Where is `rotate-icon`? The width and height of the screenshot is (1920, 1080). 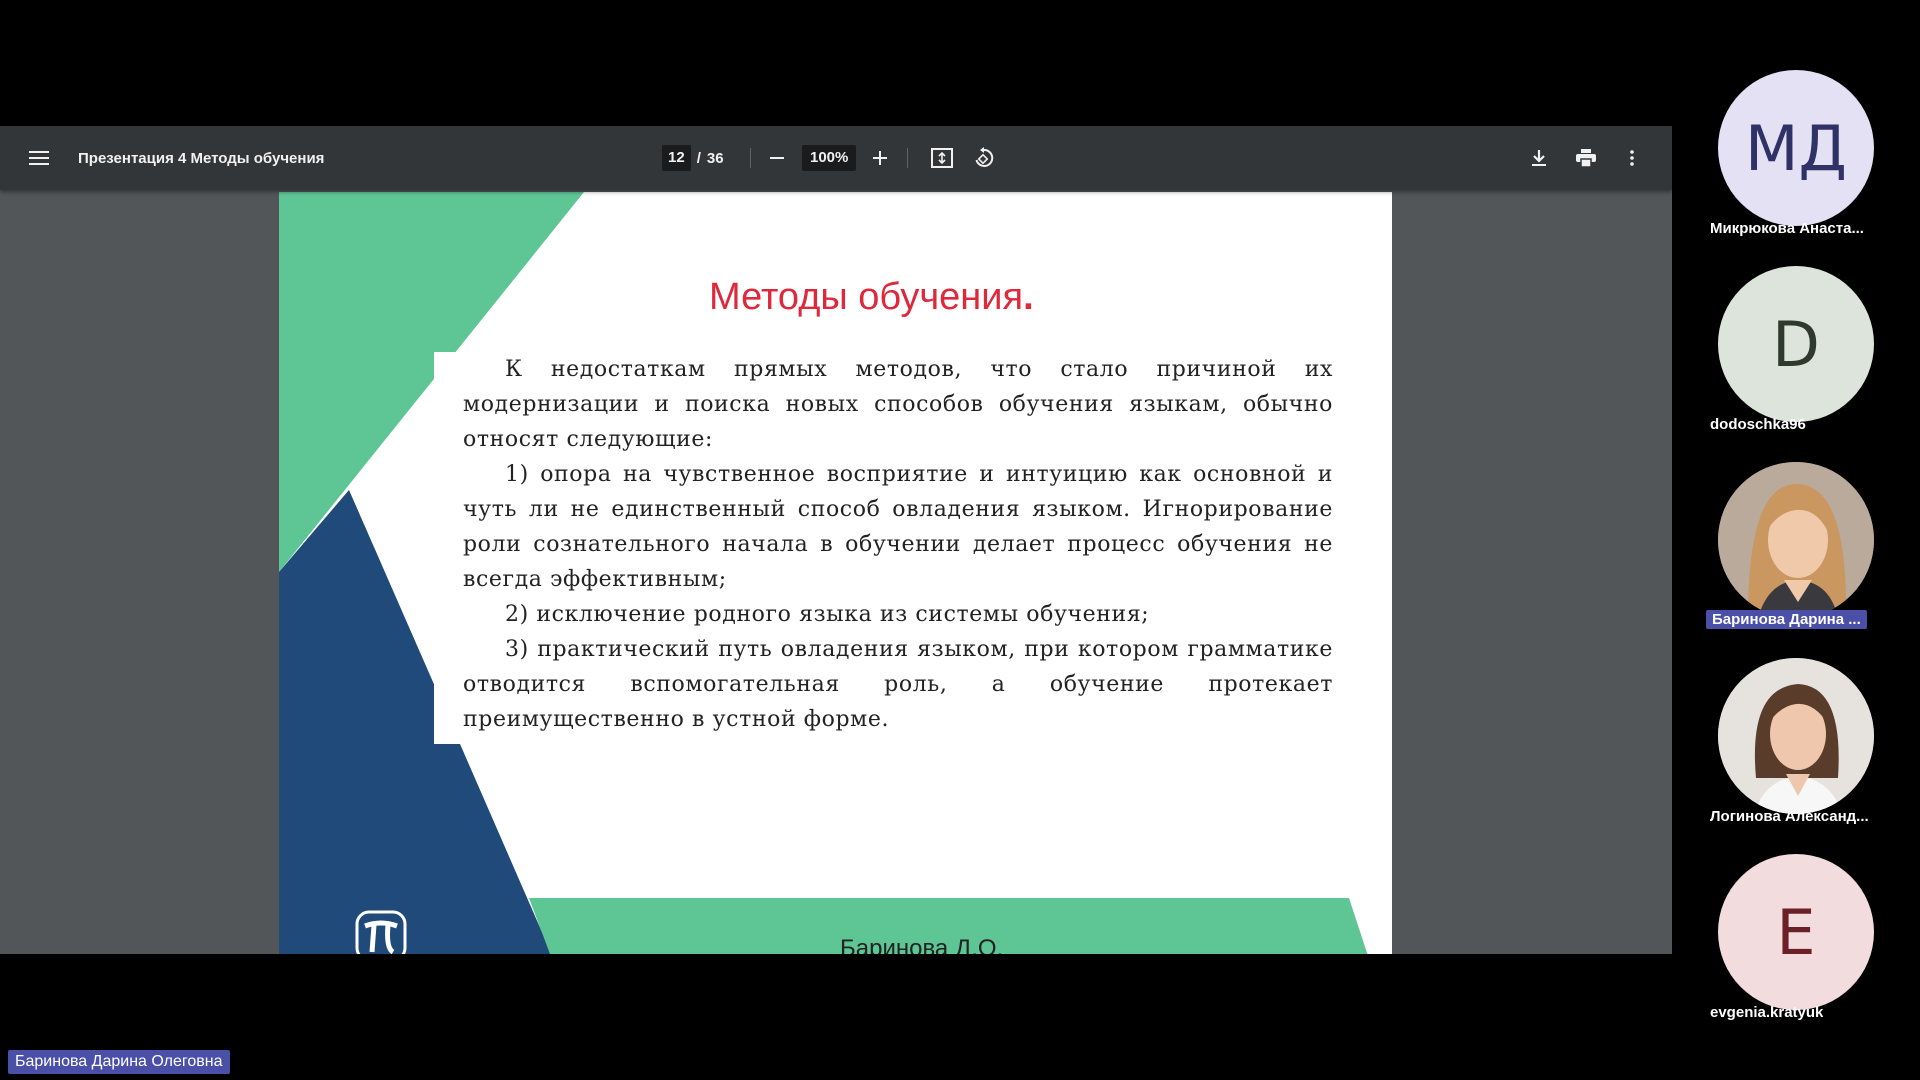 rotate-icon is located at coordinates (984, 158).